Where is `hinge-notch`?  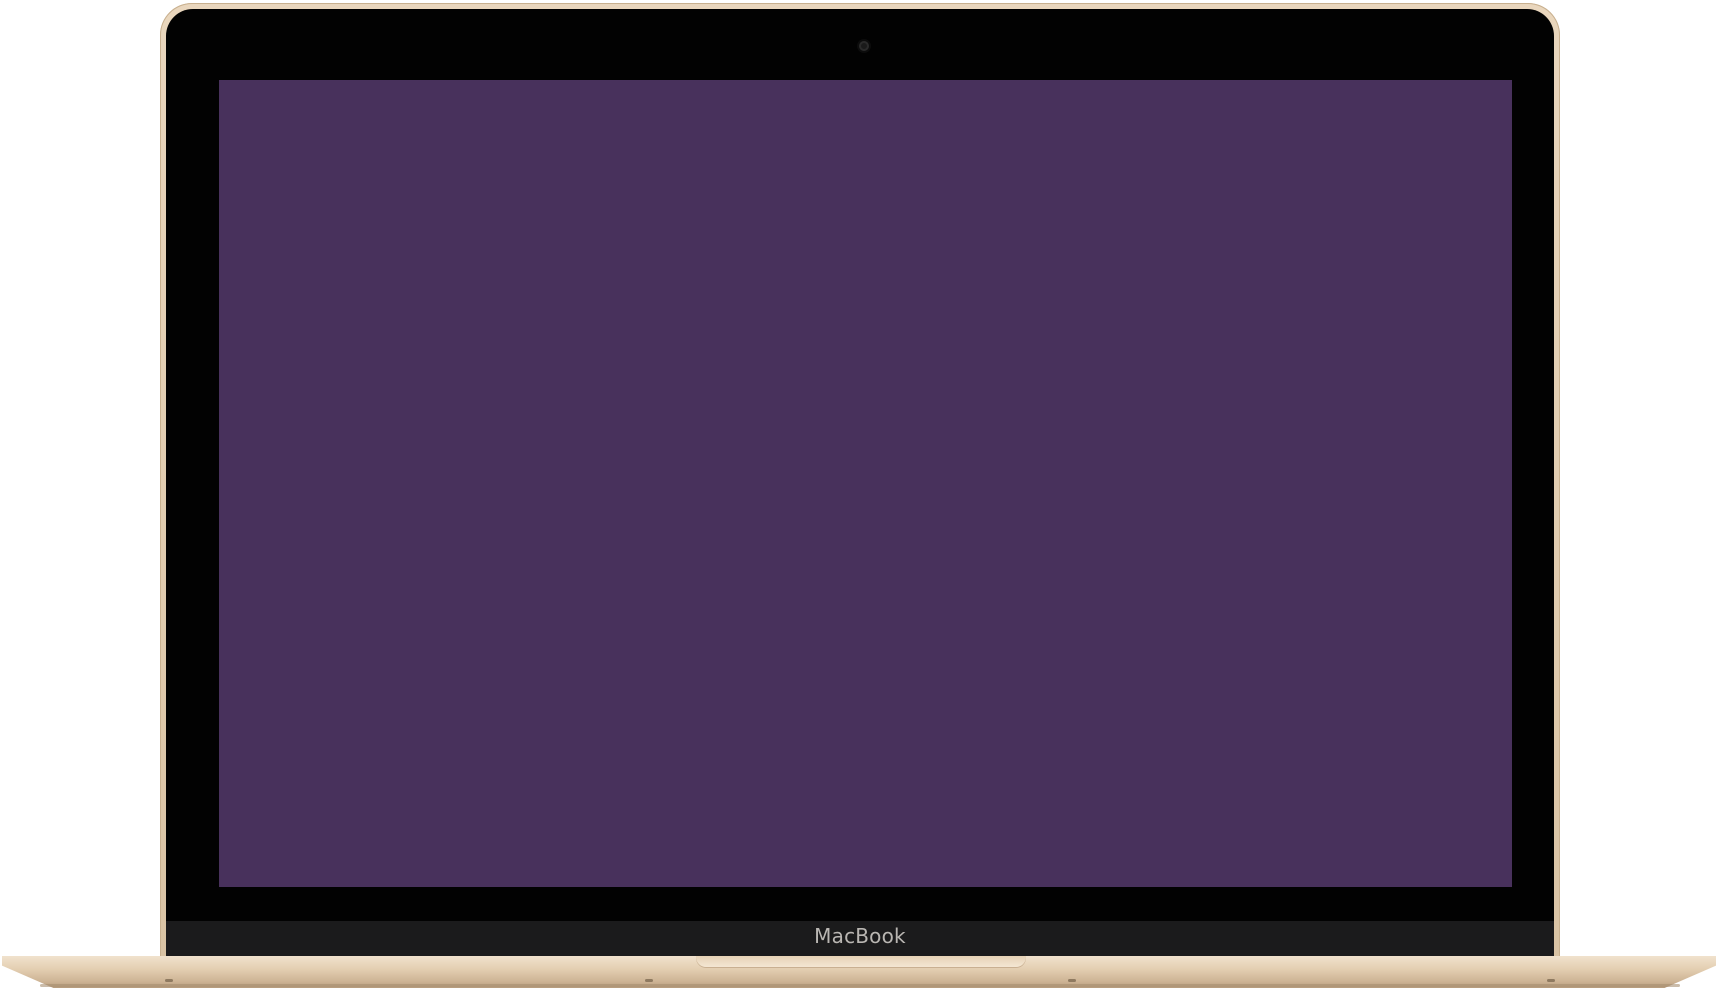 hinge-notch is located at coordinates (861, 962).